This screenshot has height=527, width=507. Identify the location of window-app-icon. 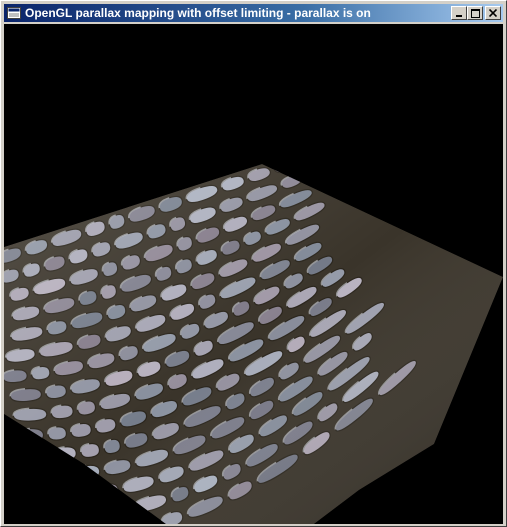
(14, 13).